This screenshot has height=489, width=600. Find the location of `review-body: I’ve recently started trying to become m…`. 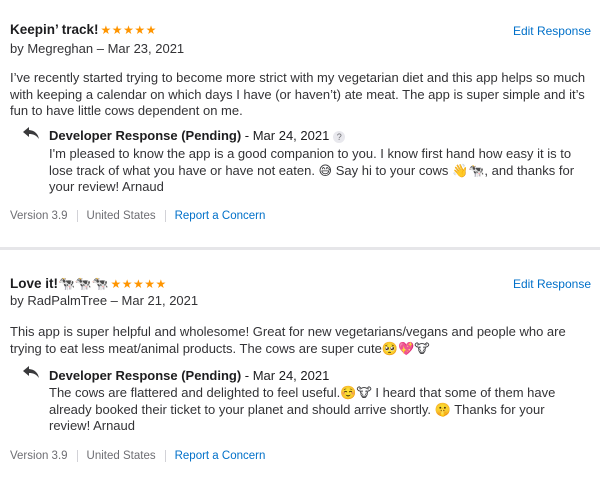

review-body: I’ve recently started trying to become m… is located at coordinates (298, 94).